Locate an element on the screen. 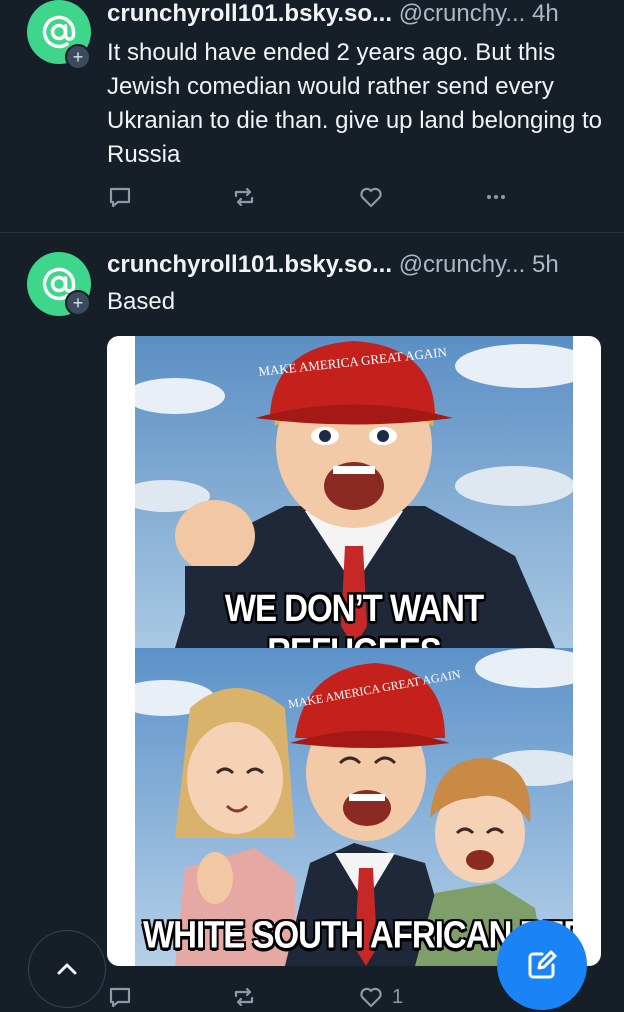 This screenshot has height=1012, width=624. chevron-up-icon is located at coordinates (67, 969).